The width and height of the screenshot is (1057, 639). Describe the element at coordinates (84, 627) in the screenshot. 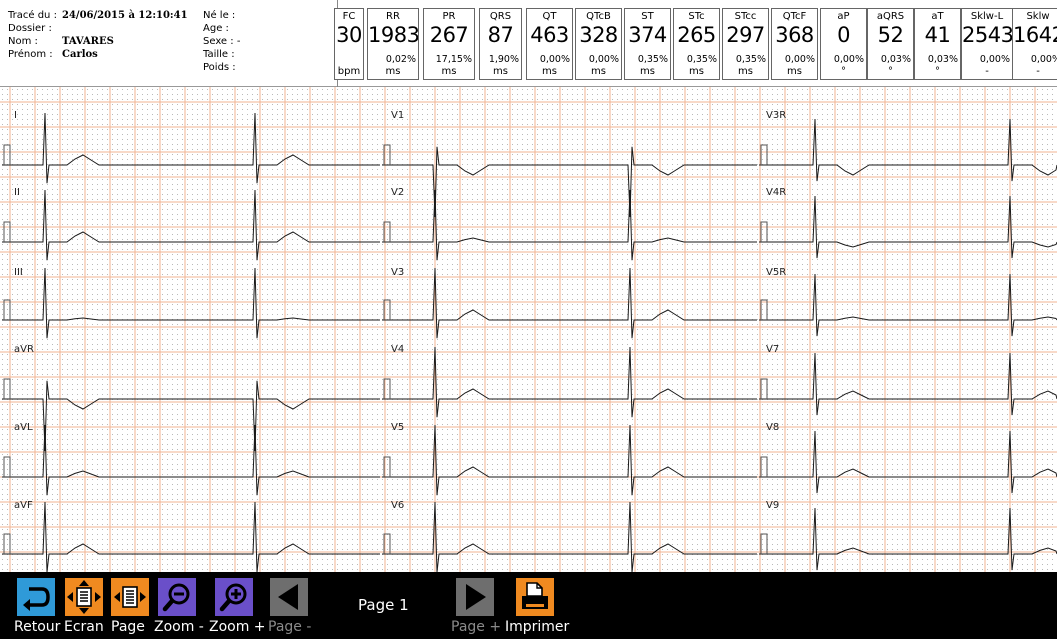

I see `ecran-label: Ecran` at that location.